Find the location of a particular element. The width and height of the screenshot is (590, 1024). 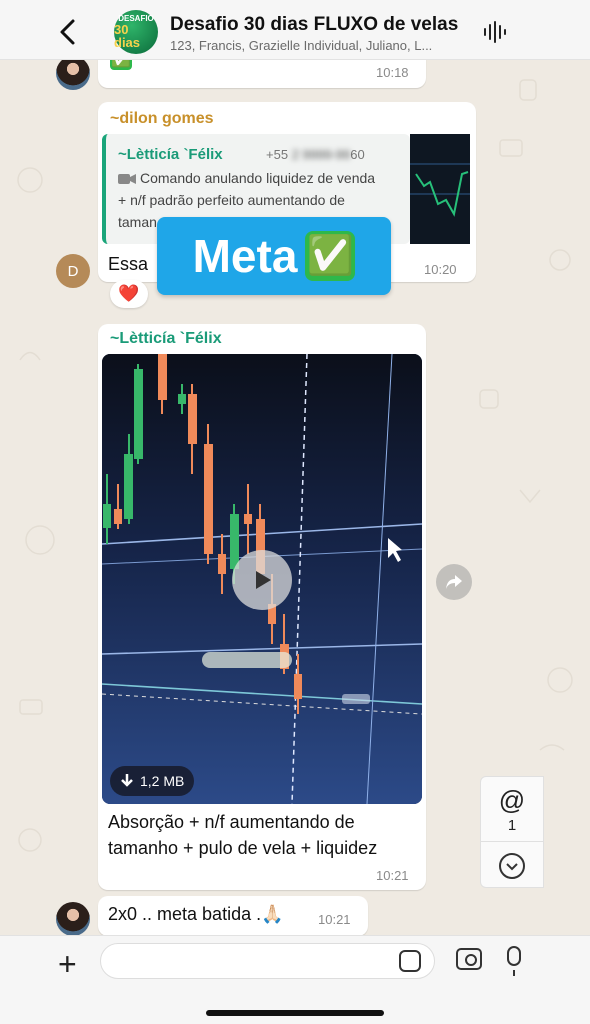

group-avatar-line2: 30 dias is located at coordinates (127, 36).